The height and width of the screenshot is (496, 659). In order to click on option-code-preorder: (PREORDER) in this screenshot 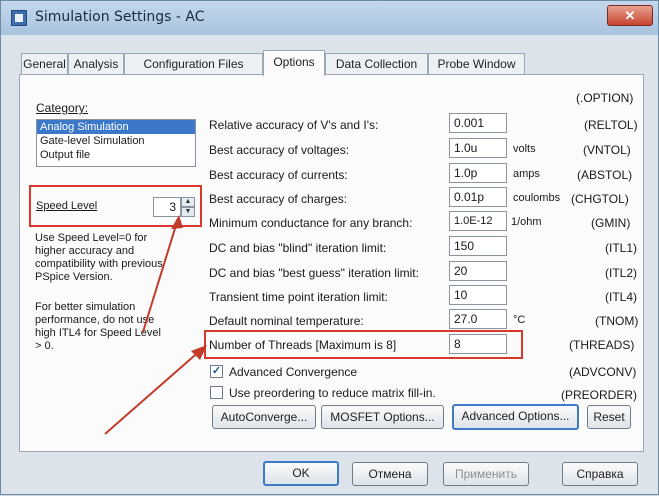, I will do `click(599, 395)`.